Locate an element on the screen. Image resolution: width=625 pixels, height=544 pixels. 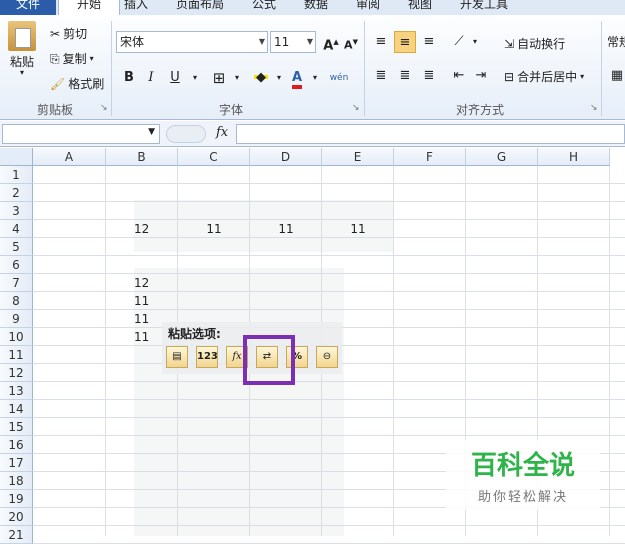
ribbon-tab-bar: 文件 开始 插入 页面布局 公式 数据 审阅 视图 开发工具 is located at coordinates (312, 7).